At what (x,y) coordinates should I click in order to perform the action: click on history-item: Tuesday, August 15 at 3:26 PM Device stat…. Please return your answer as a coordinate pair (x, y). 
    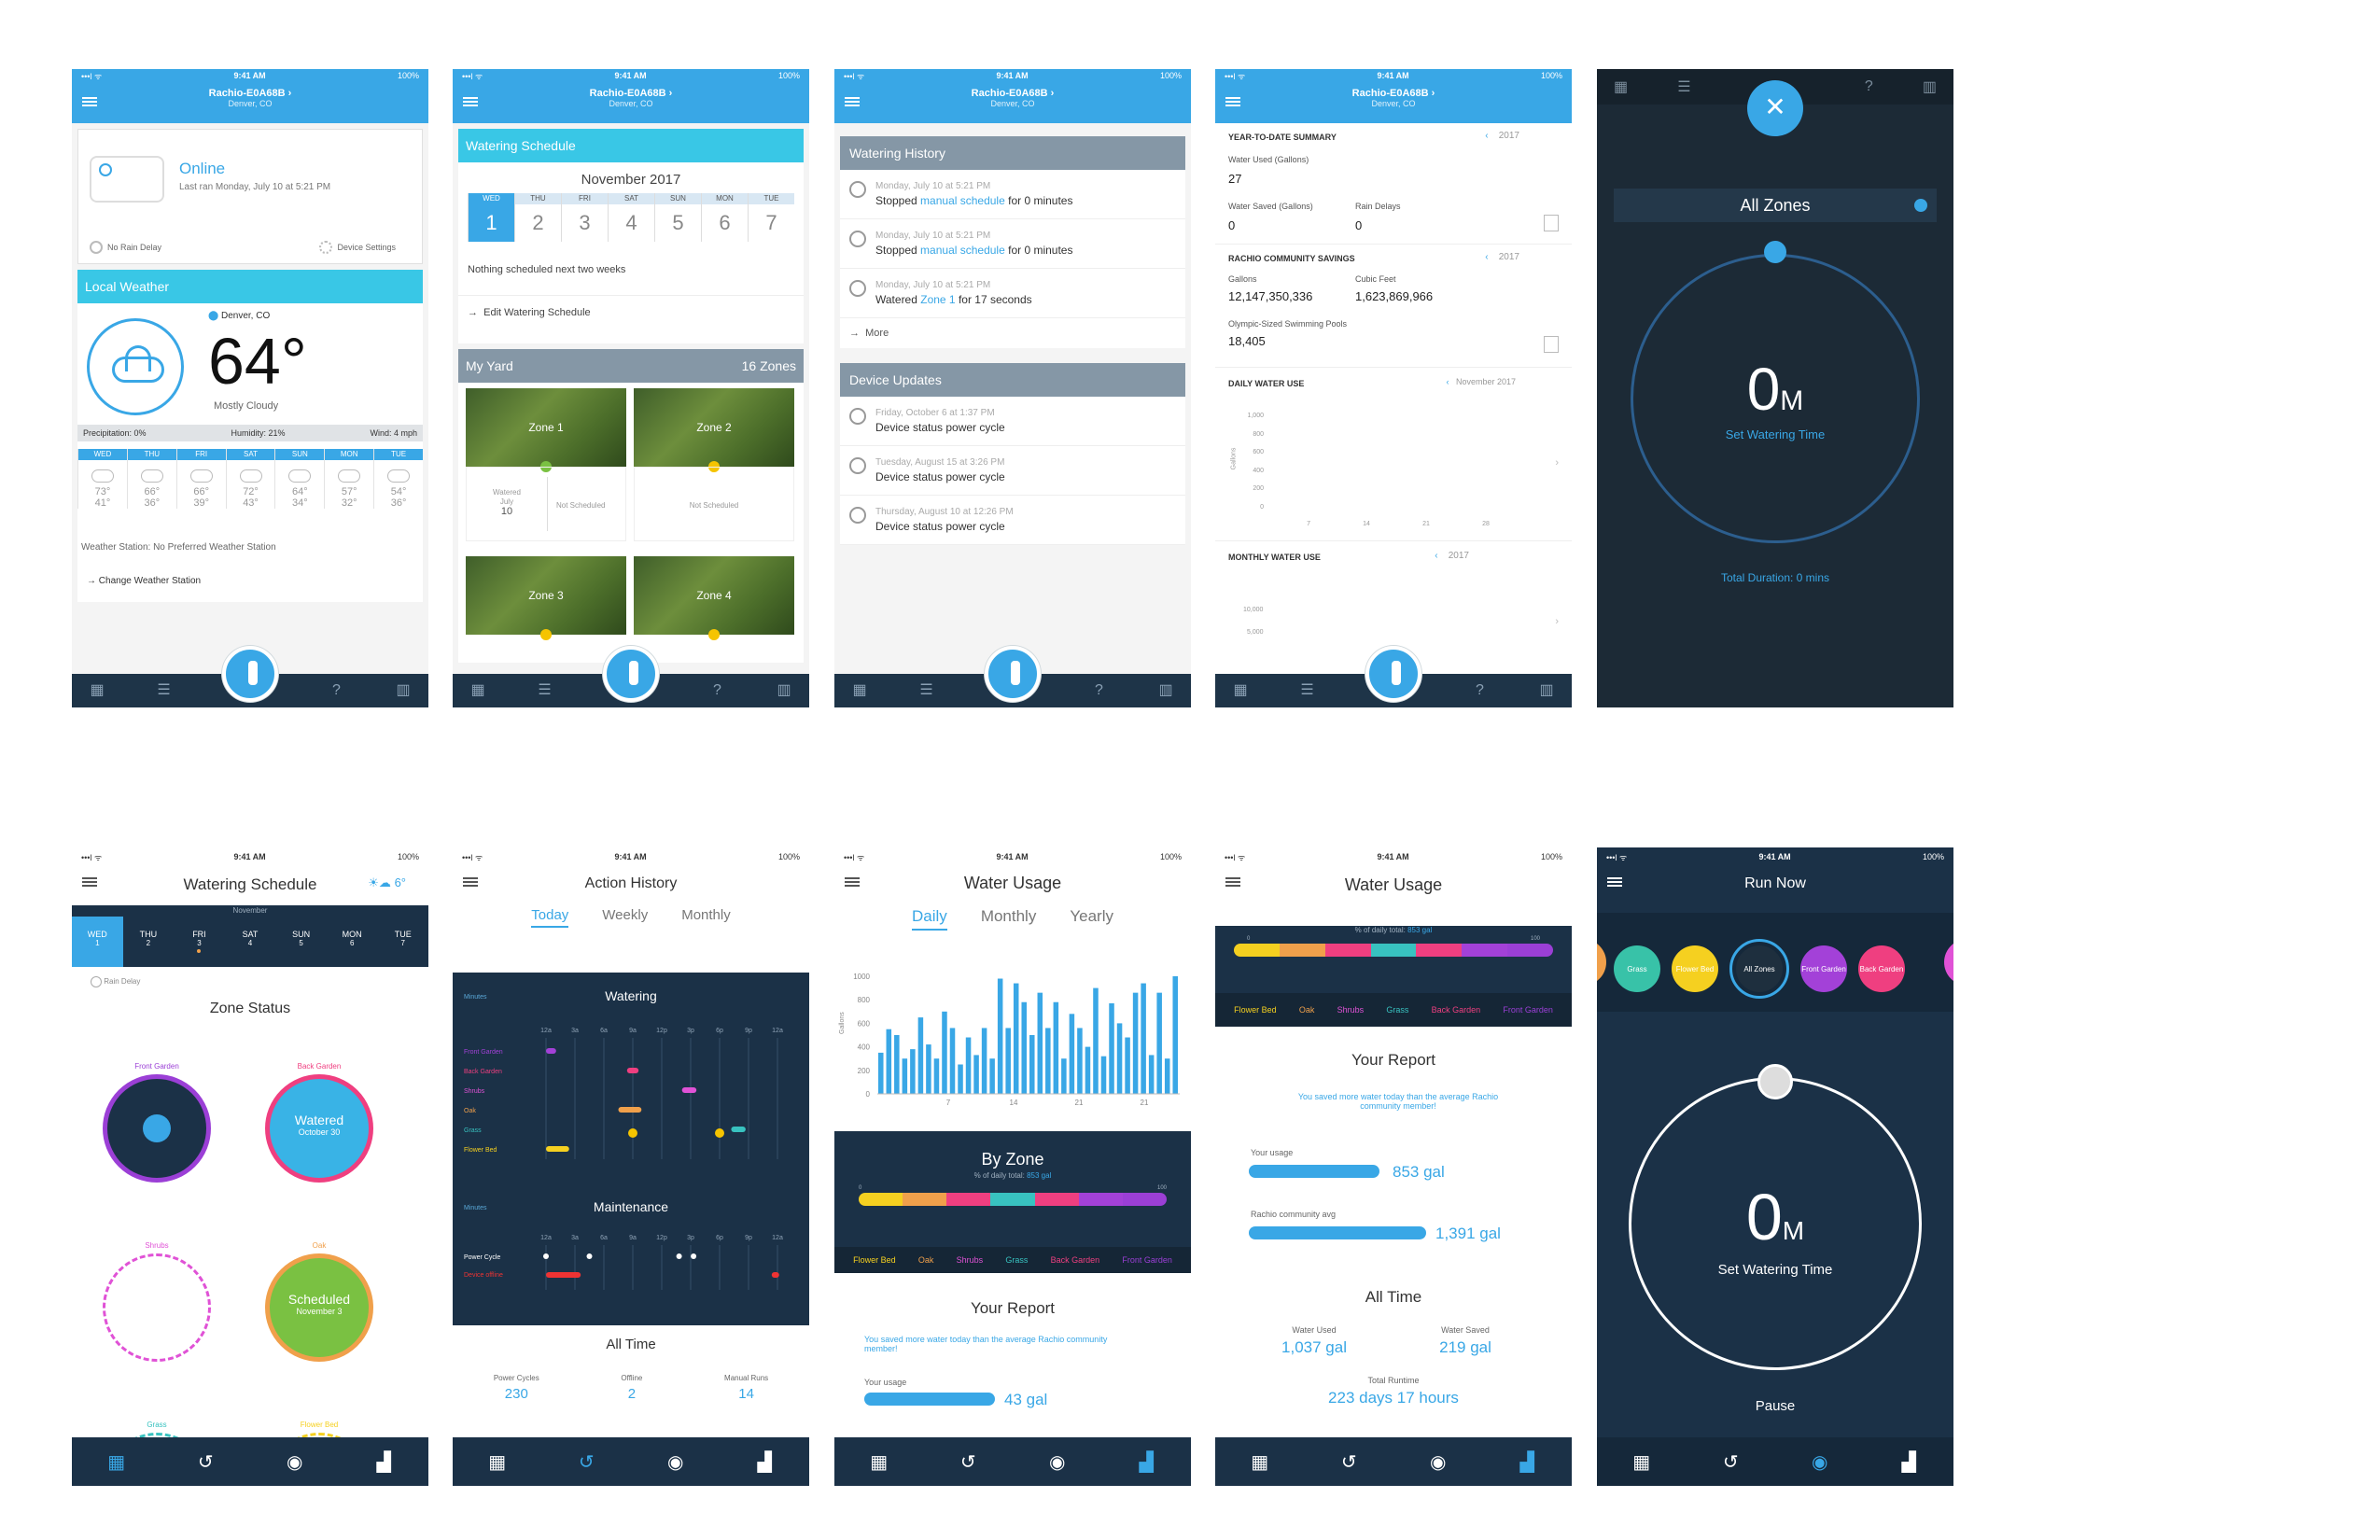
    Looking at the image, I should click on (1012, 471).